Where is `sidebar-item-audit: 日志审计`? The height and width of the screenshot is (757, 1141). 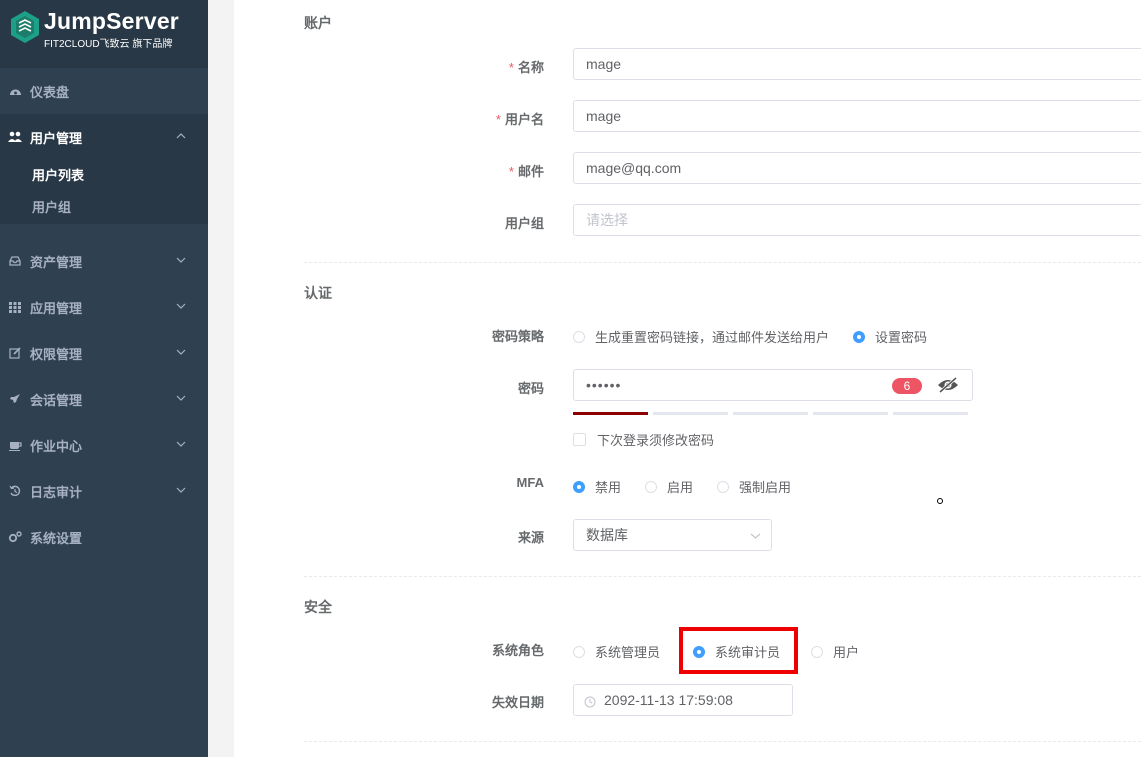 sidebar-item-audit: 日志审计 is located at coordinates (104, 491).